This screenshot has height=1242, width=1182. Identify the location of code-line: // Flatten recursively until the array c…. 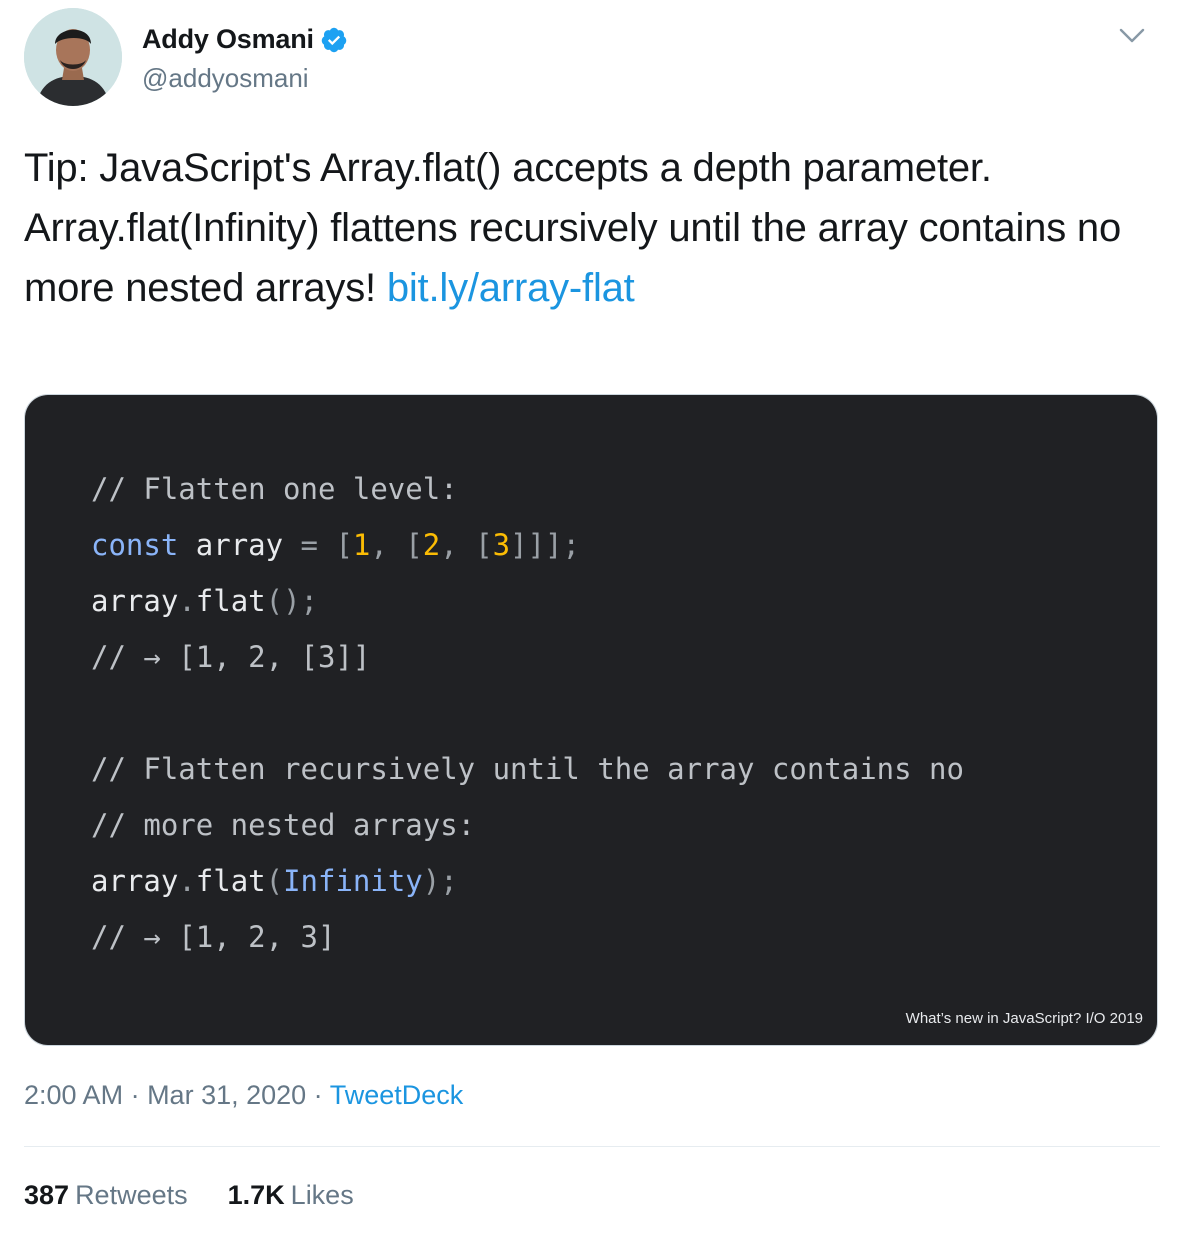
(527, 769).